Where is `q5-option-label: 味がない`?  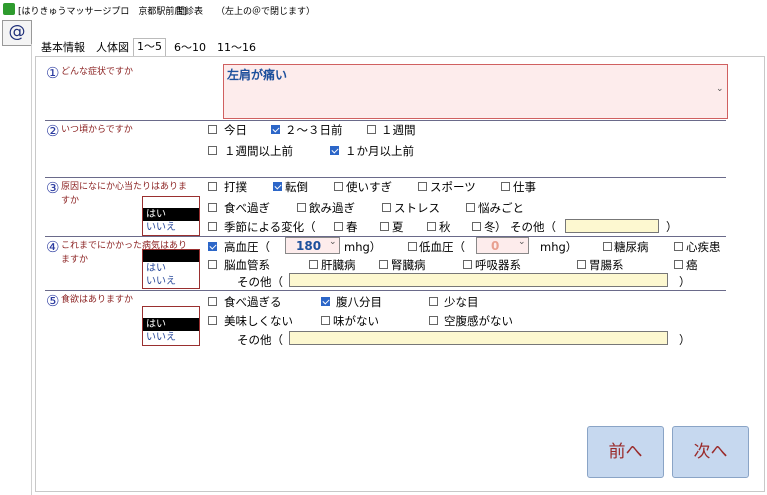
q5-option-label: 味がない is located at coordinates (356, 321).